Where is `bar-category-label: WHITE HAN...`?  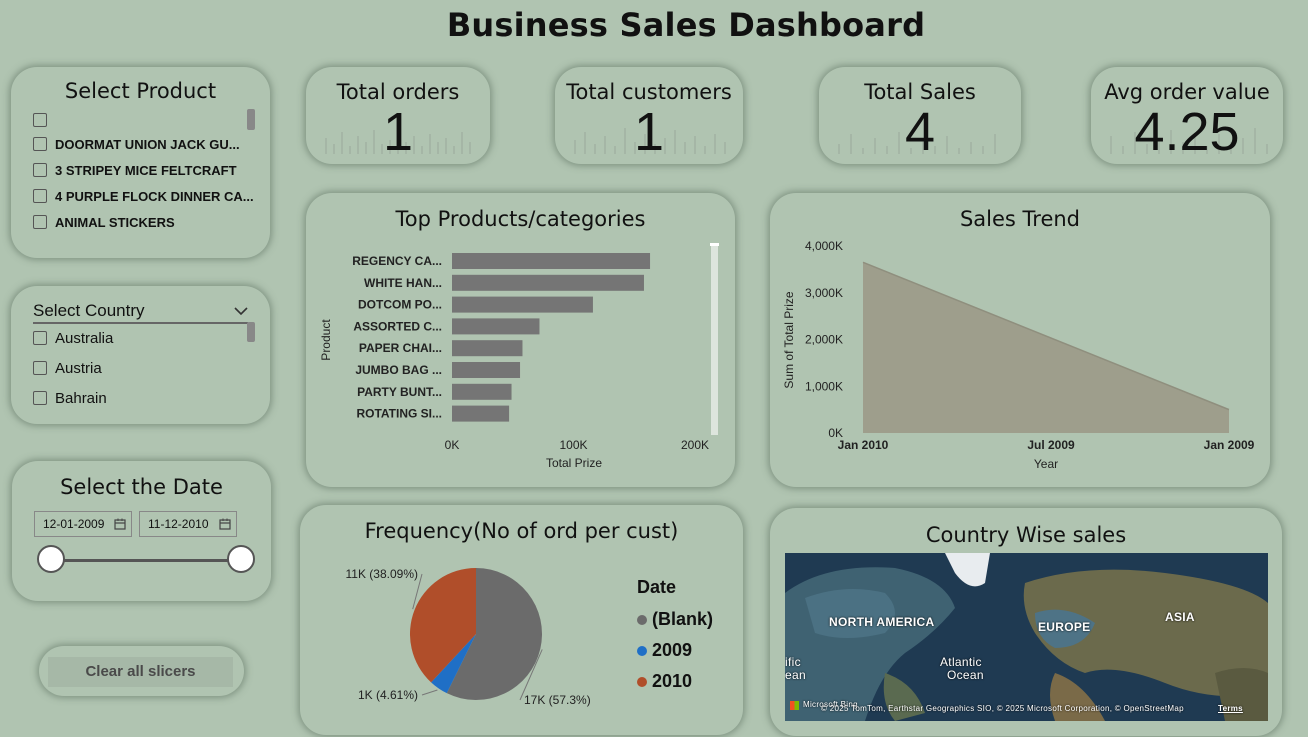
bar-category-label: WHITE HAN... is located at coordinates (403, 283).